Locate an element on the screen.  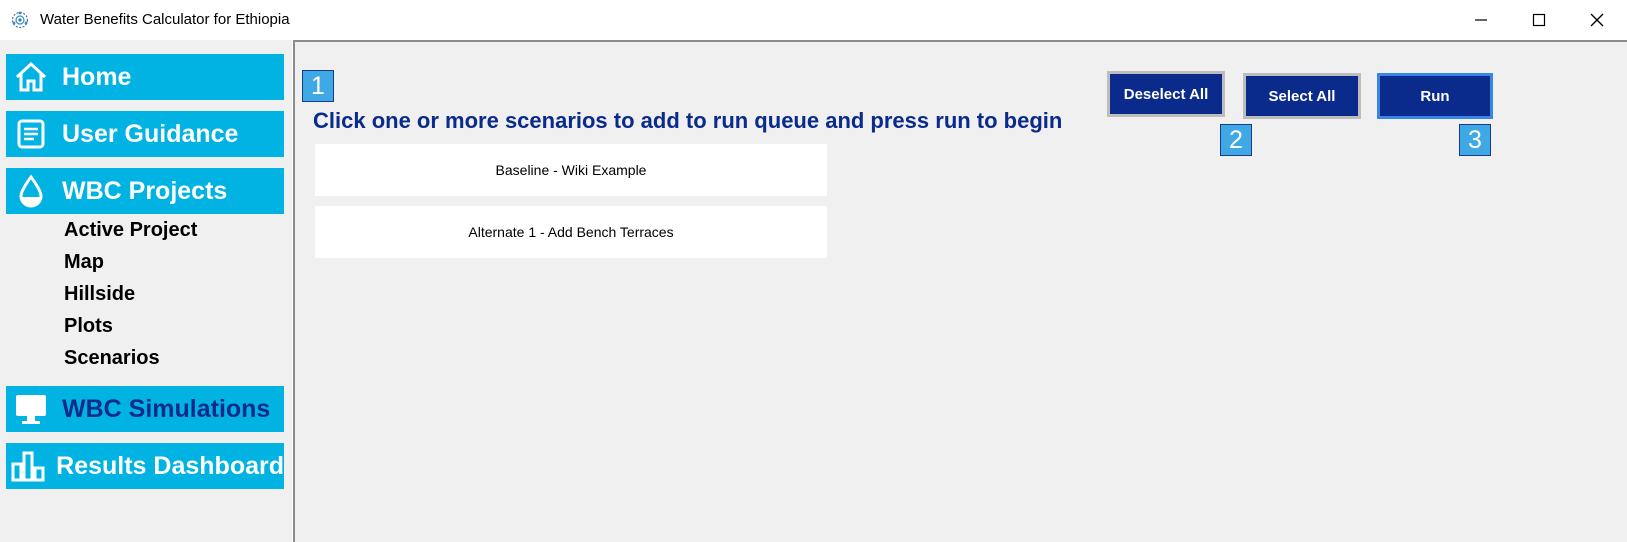
callout-badge-2: 2 is located at coordinates (1236, 140).